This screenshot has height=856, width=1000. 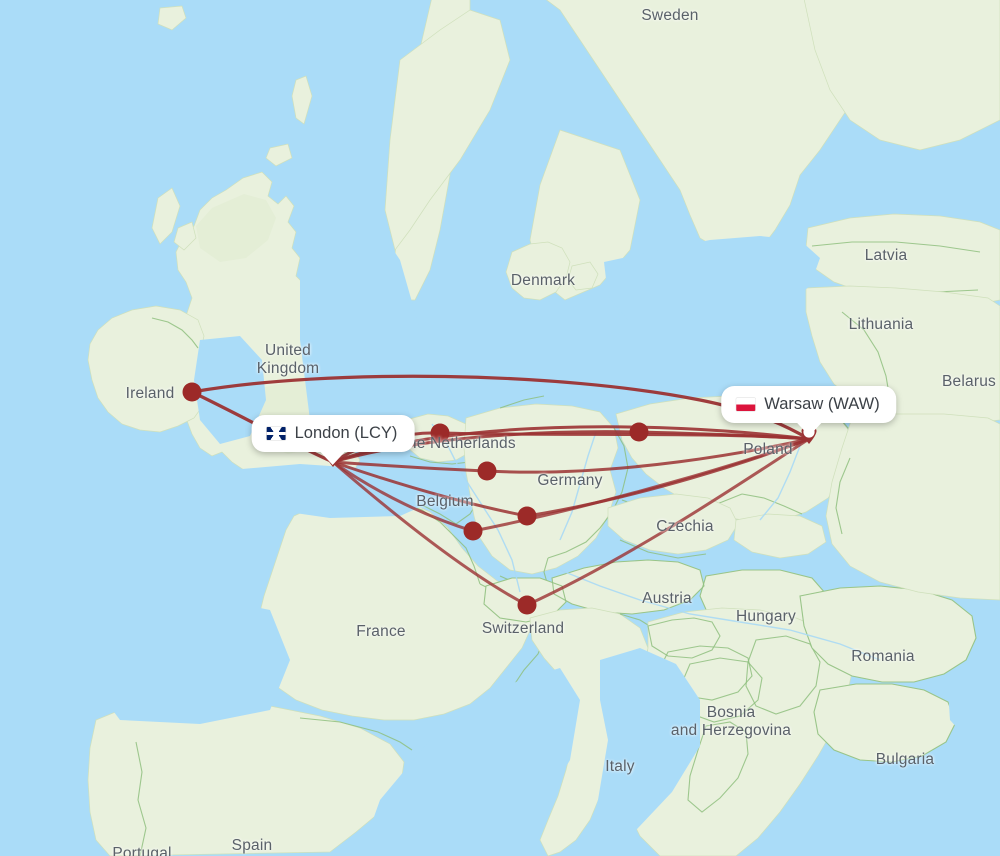 I want to click on warsaw-airport-tooltip: Warsaw (WAW), so click(x=809, y=404).